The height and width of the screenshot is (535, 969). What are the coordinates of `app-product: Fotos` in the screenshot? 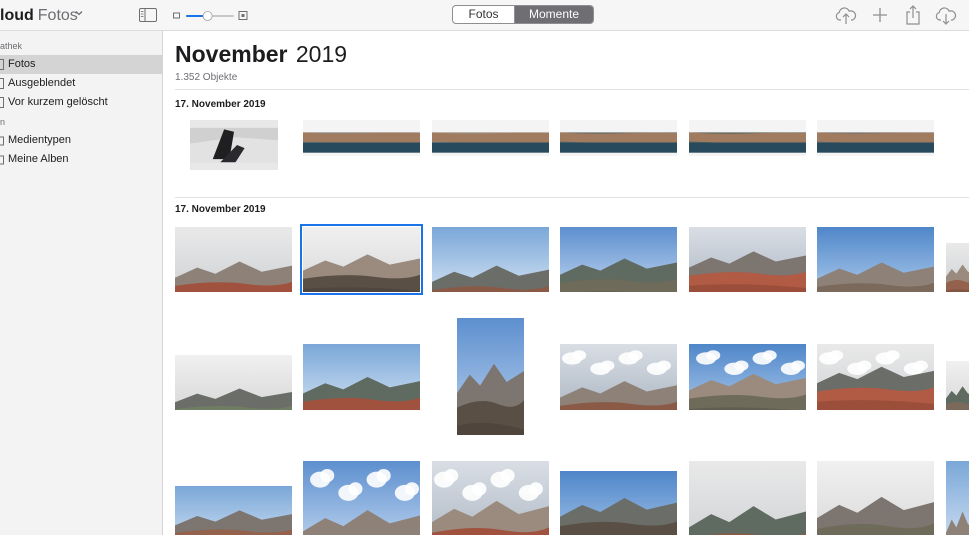 It's located at (57, 15).